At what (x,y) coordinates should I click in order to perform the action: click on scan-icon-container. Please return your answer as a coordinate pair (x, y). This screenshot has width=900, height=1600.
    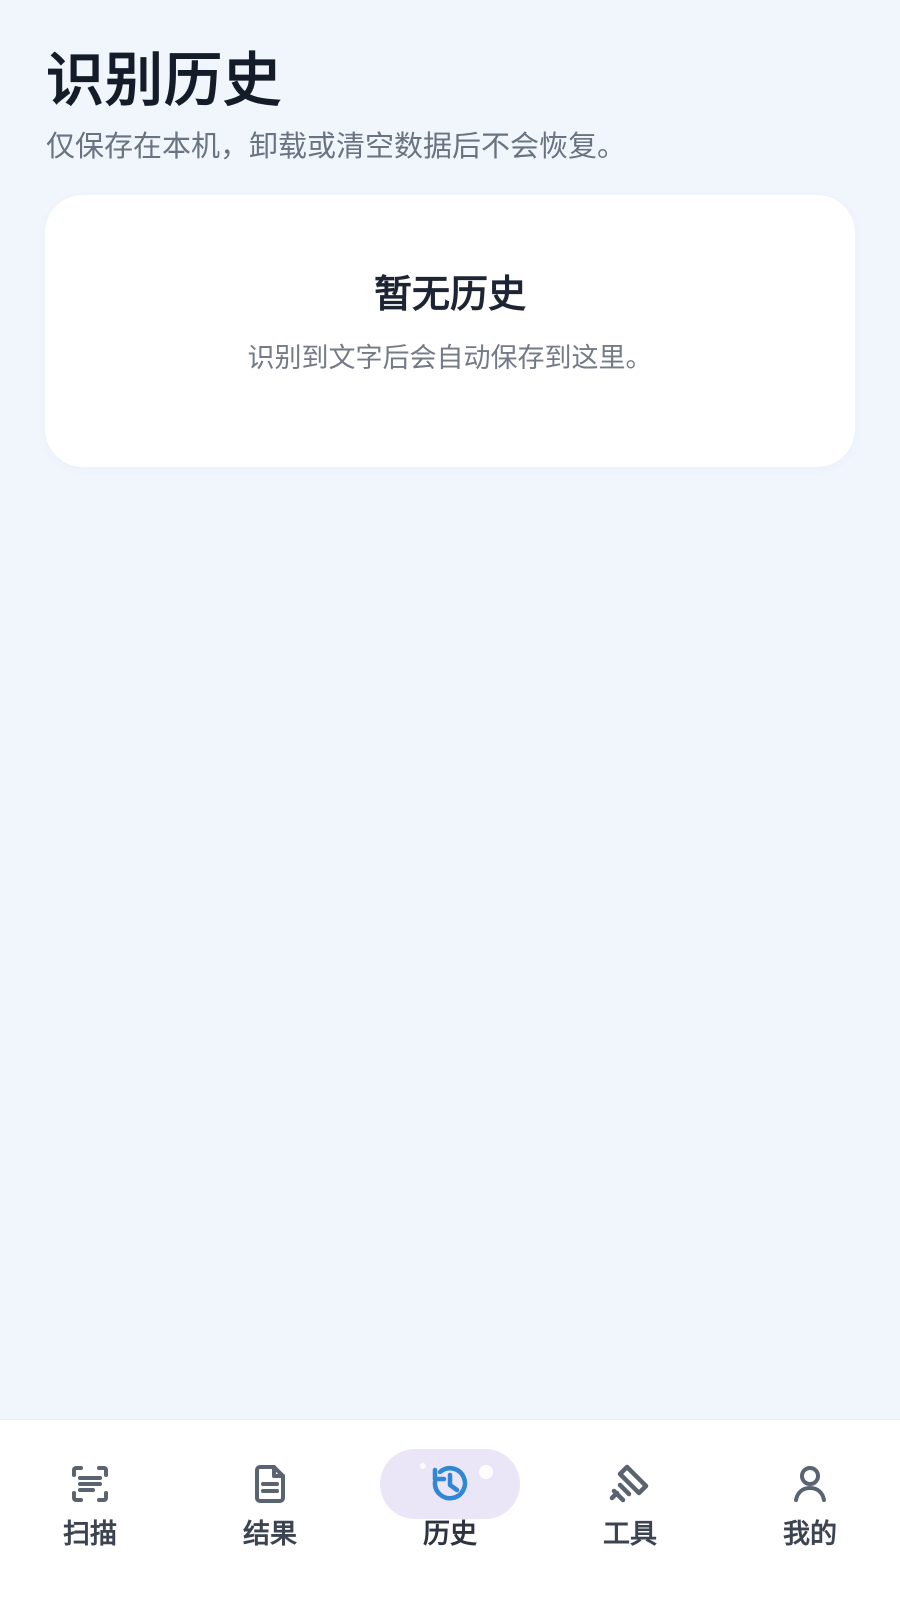
    Looking at the image, I should click on (90, 1484).